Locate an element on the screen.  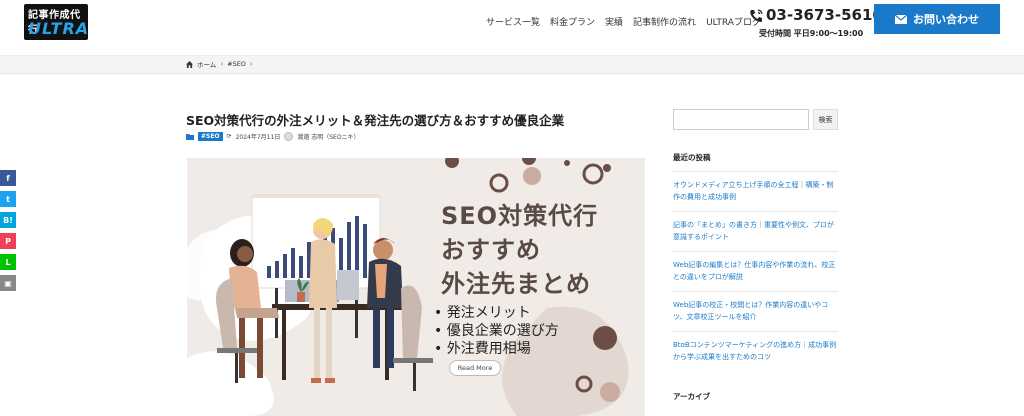
breadcrumb-category: #SEO is located at coordinates (236, 64).